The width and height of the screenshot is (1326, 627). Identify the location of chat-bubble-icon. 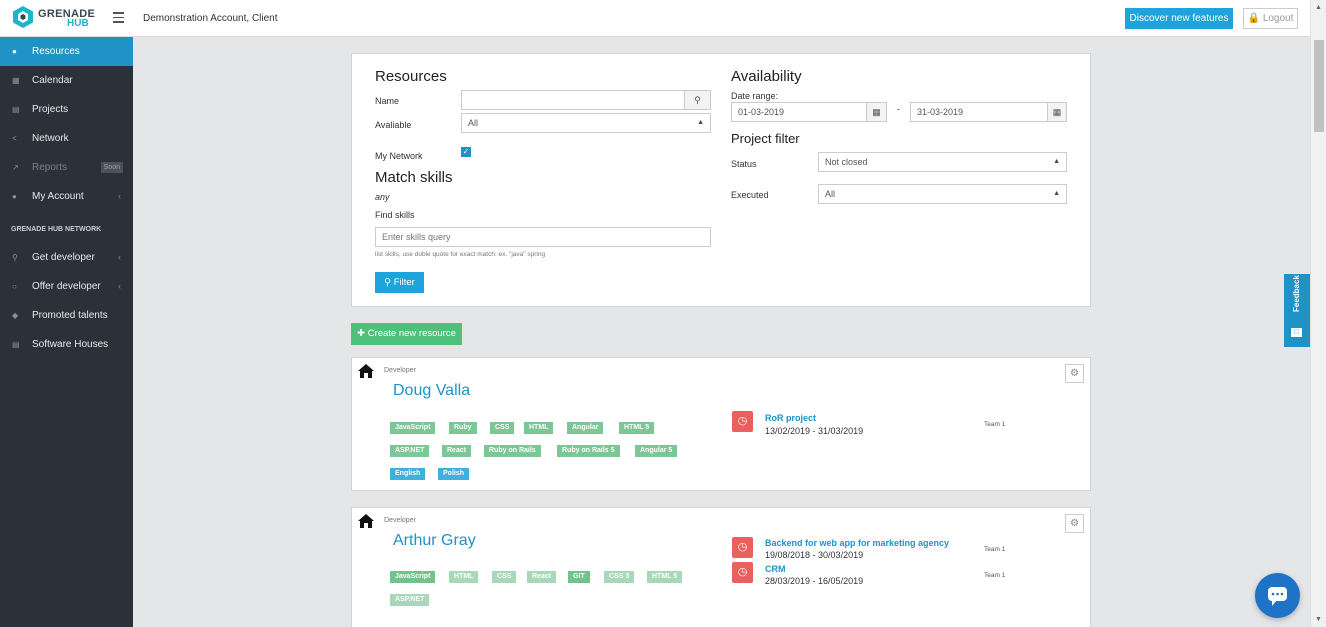
(1277, 596).